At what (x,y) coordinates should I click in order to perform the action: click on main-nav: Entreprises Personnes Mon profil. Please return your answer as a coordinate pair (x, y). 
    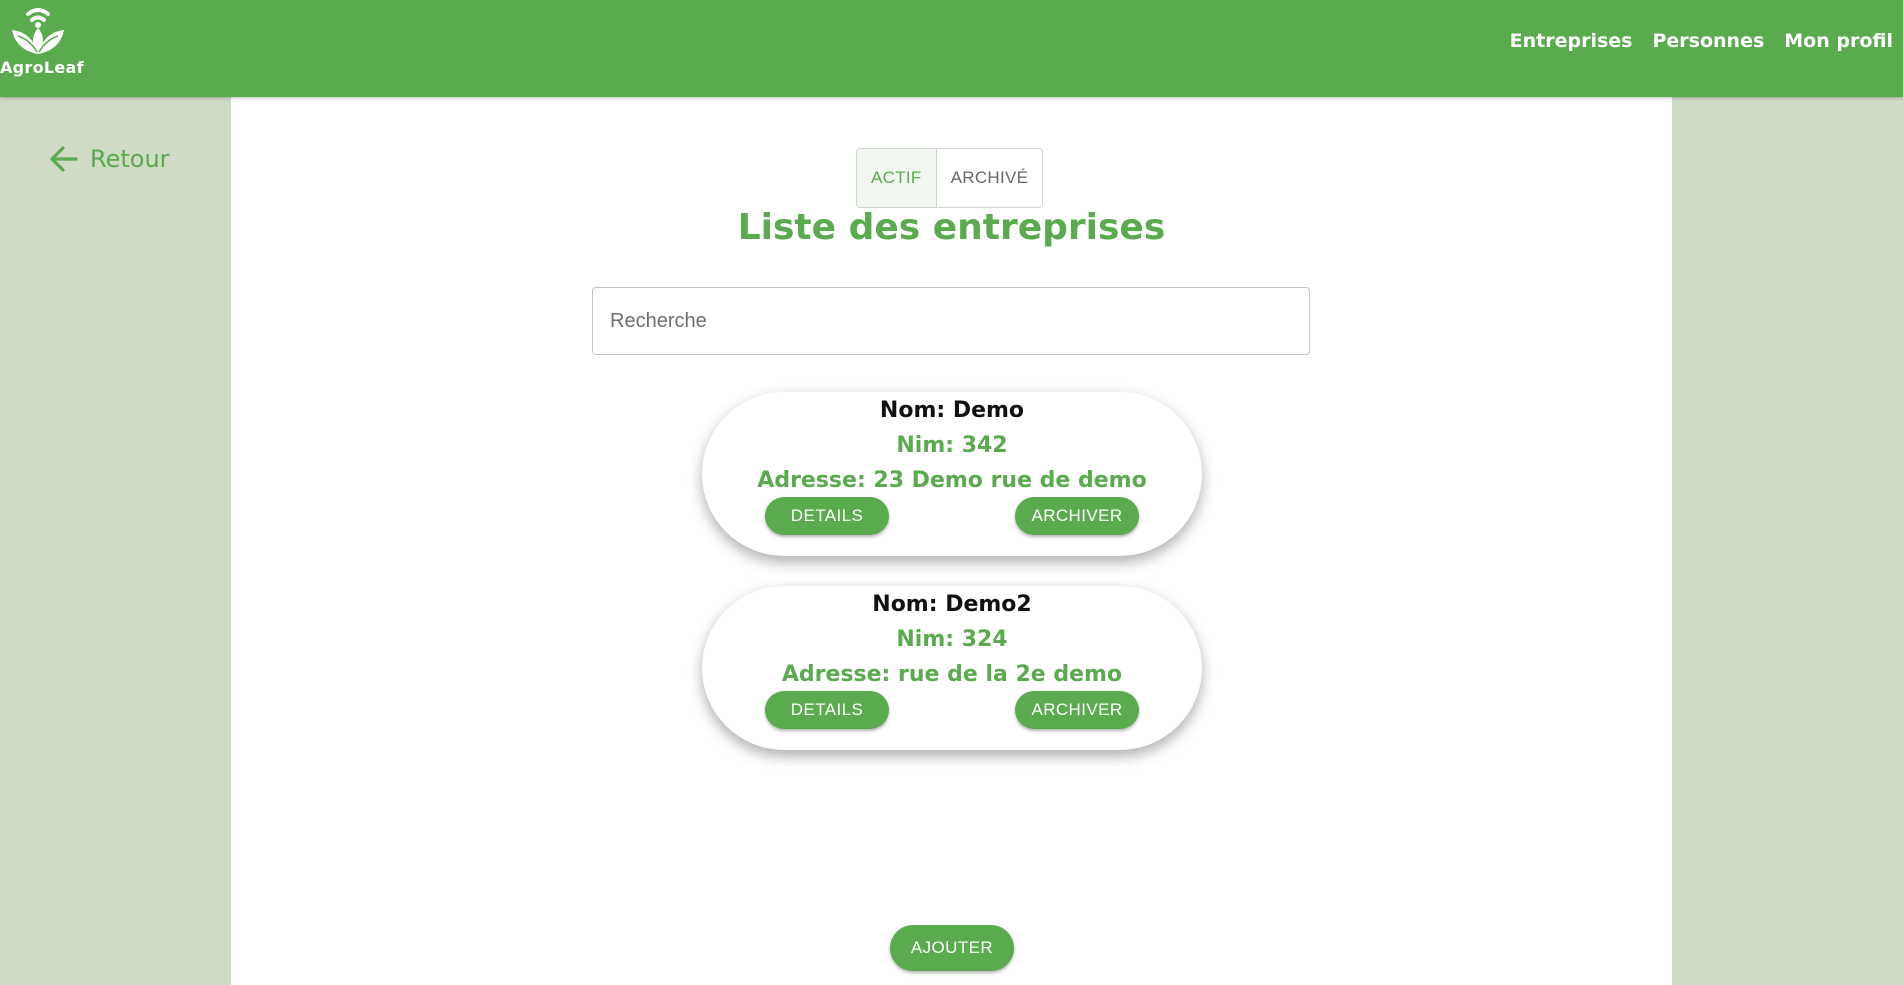
    Looking at the image, I should click on (1701, 41).